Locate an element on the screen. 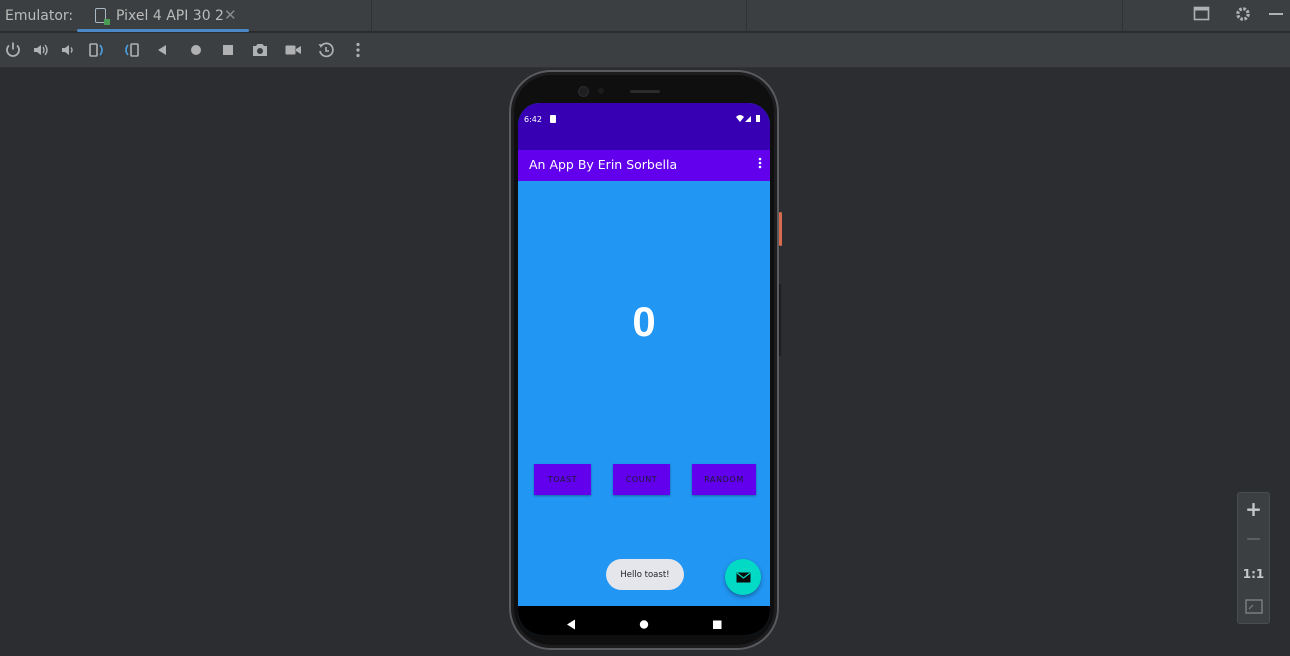 The width and height of the screenshot is (1290, 656). count-button: COUNT is located at coordinates (641, 479).